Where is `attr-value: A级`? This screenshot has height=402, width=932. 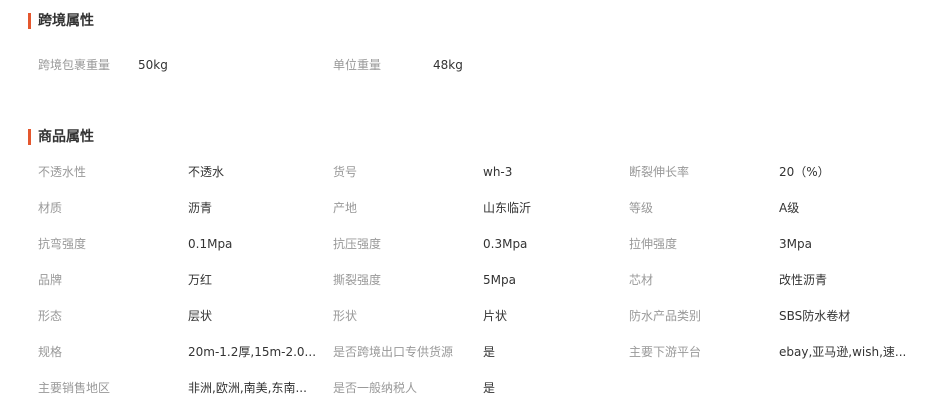
attr-value: A级 is located at coordinates (789, 208).